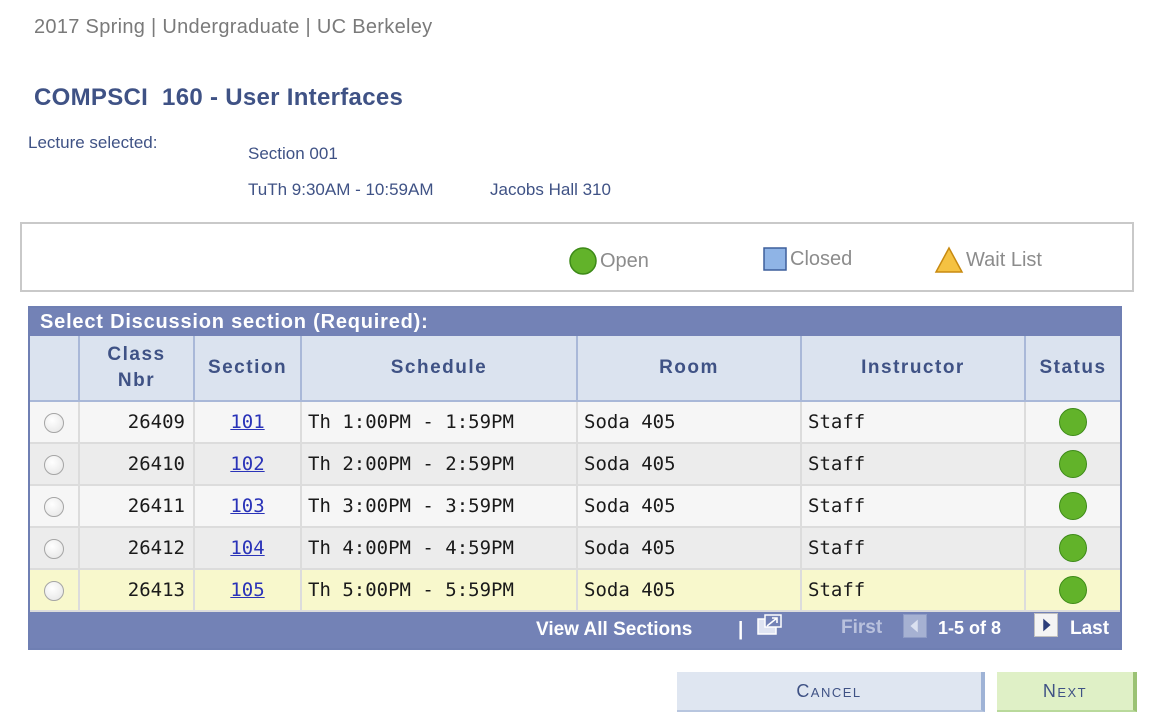 The image size is (1166, 728). What do you see at coordinates (775, 259) in the screenshot?
I see `closed-status-icon` at bounding box center [775, 259].